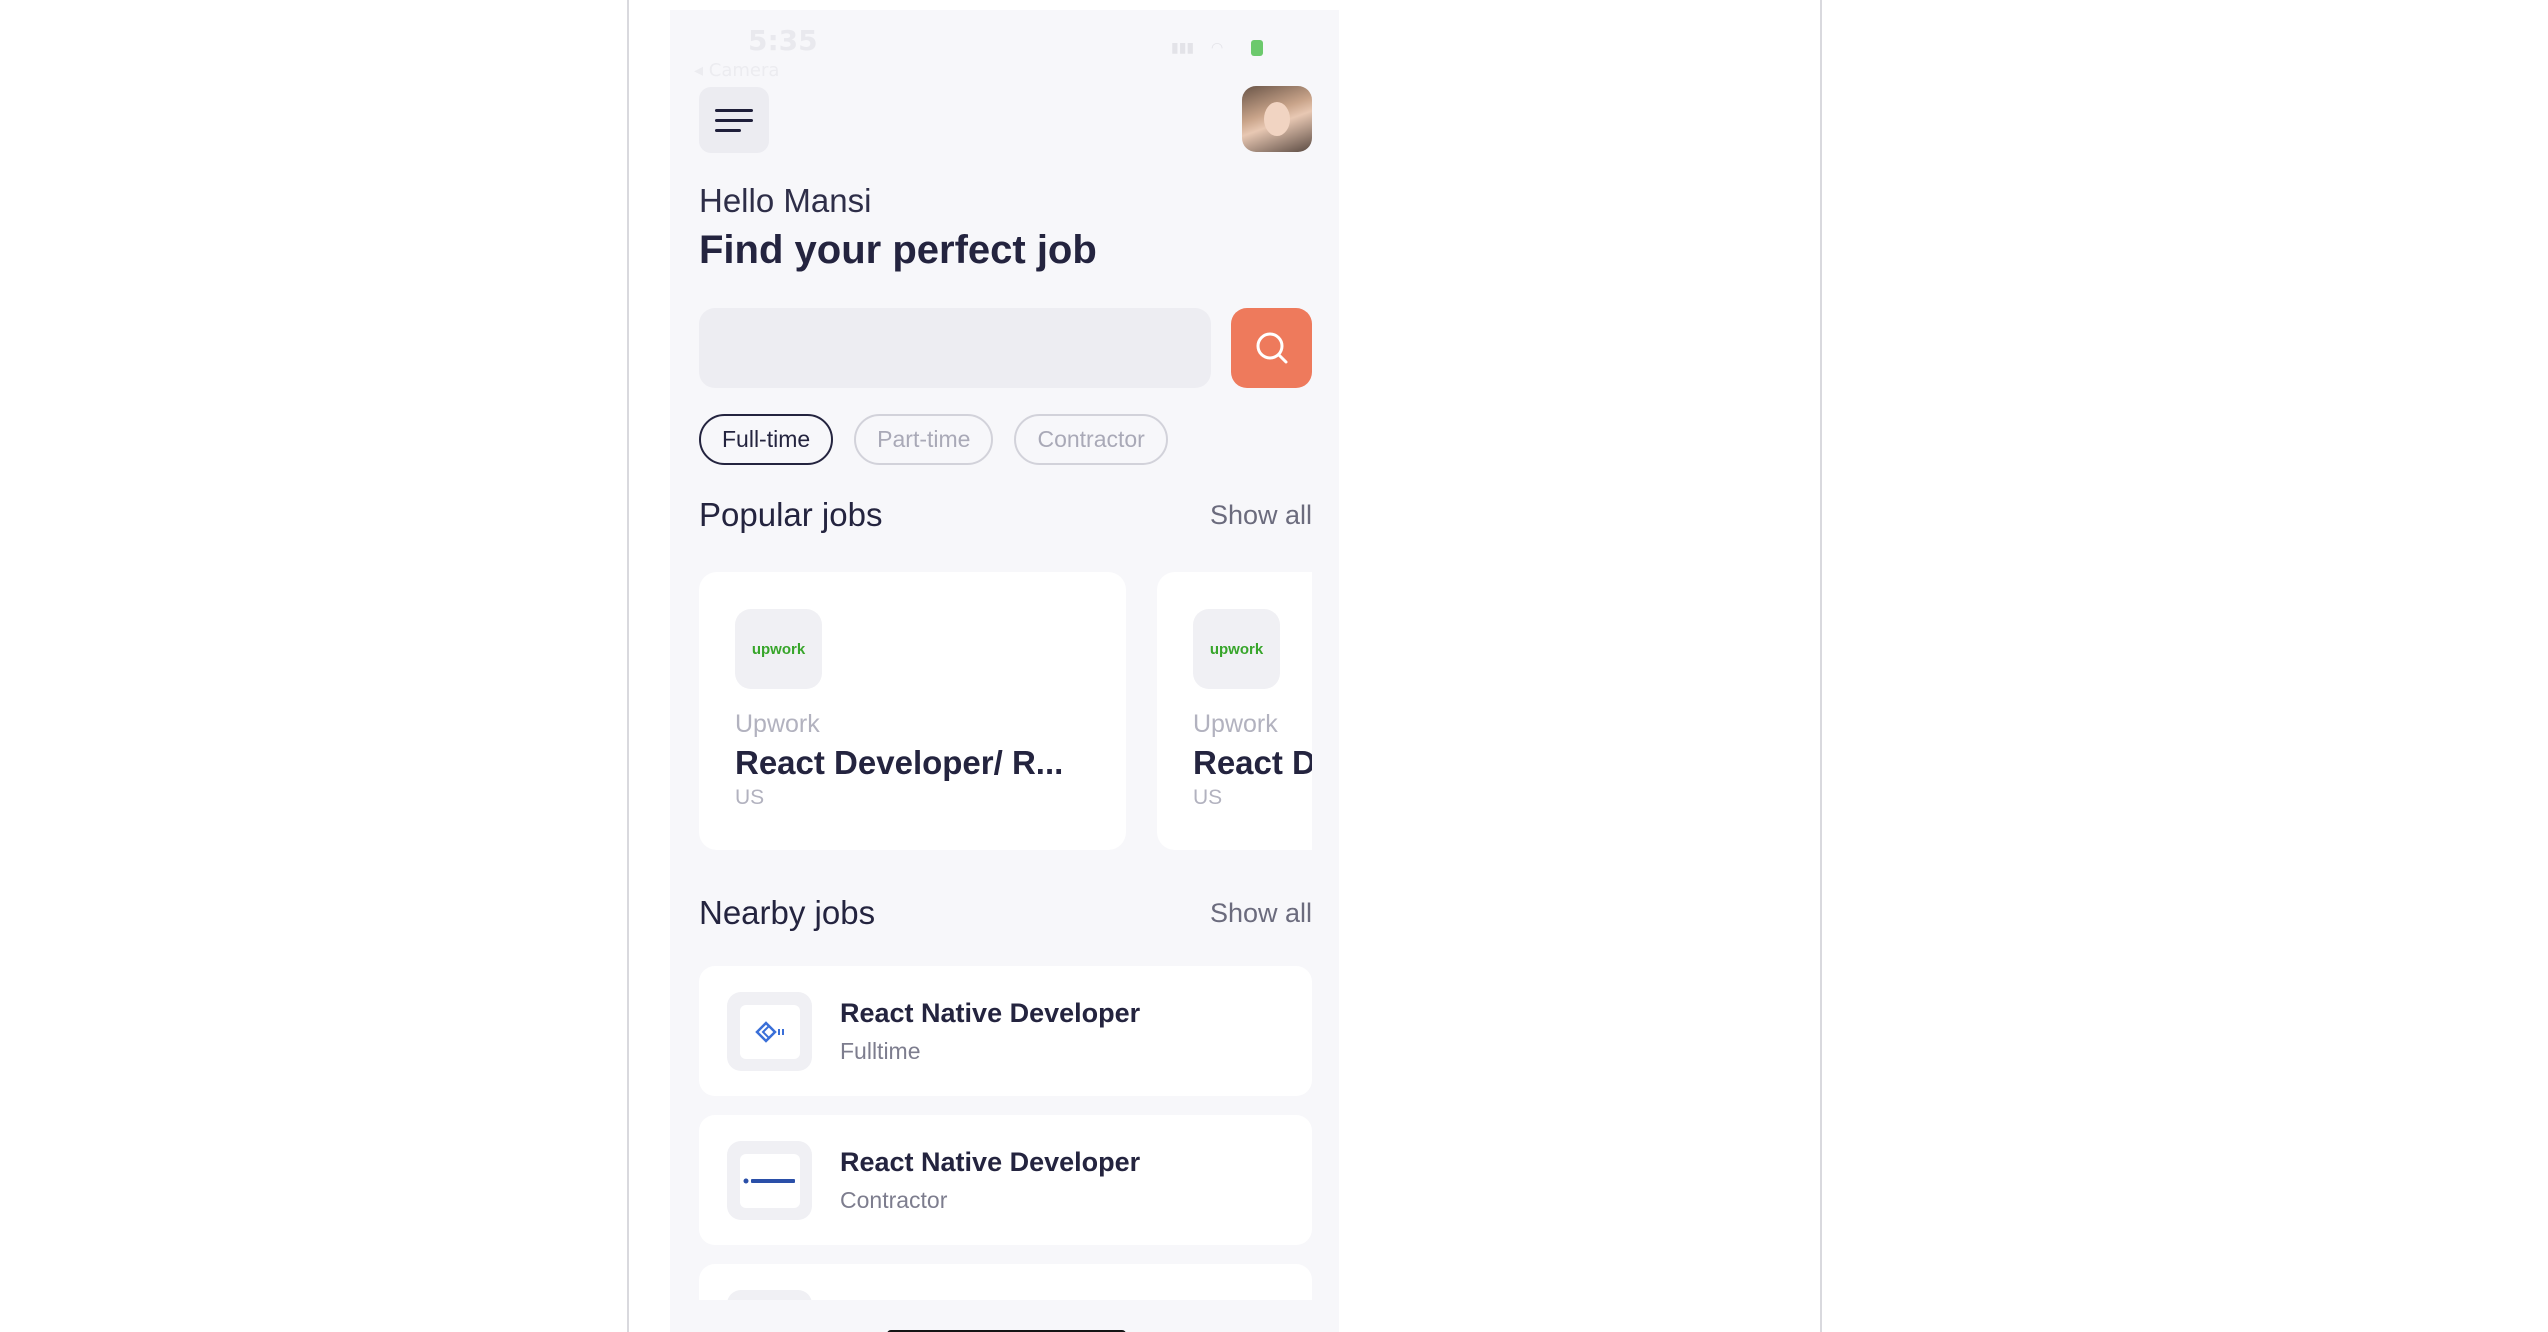 The height and width of the screenshot is (1332, 2548). What do you see at coordinates (1091, 439) in the screenshot?
I see `filter-chip-contractor: Contractor` at bounding box center [1091, 439].